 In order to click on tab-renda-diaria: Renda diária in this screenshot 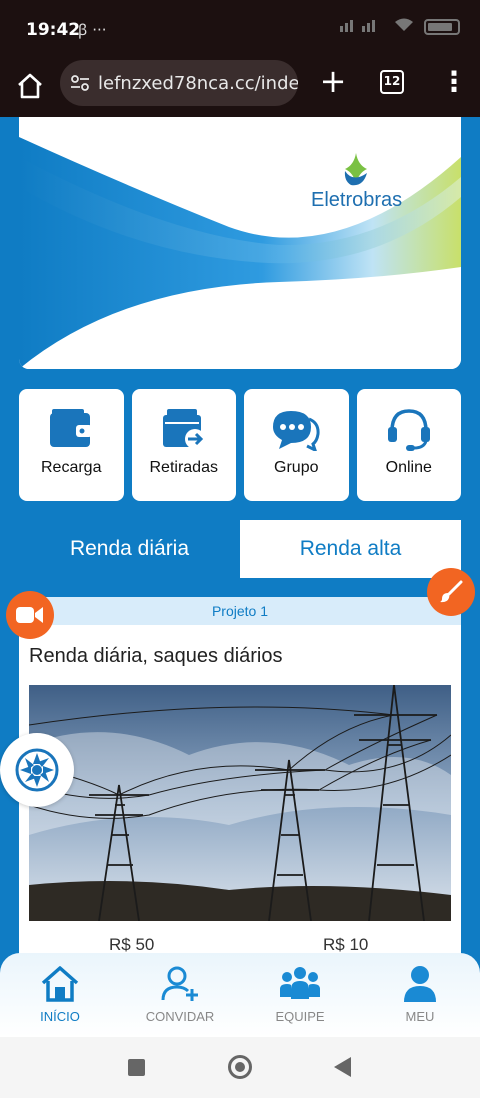, I will do `click(129, 549)`.